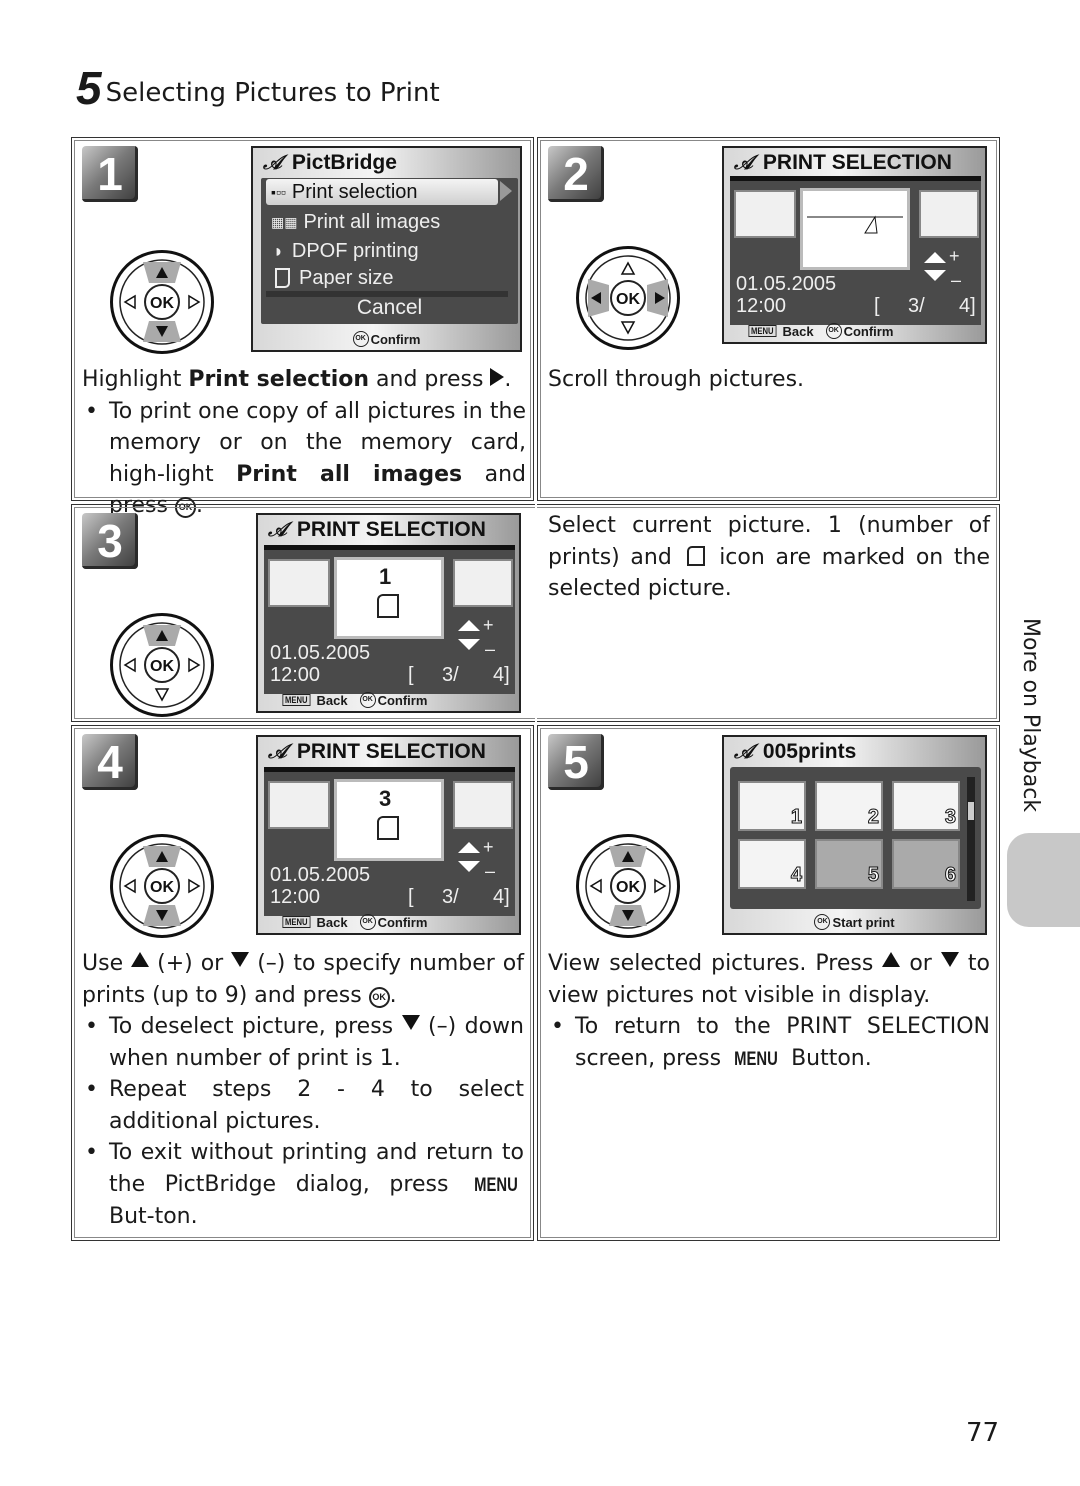 The height and width of the screenshot is (1486, 1080). I want to click on current-picture: 1, so click(389, 598).